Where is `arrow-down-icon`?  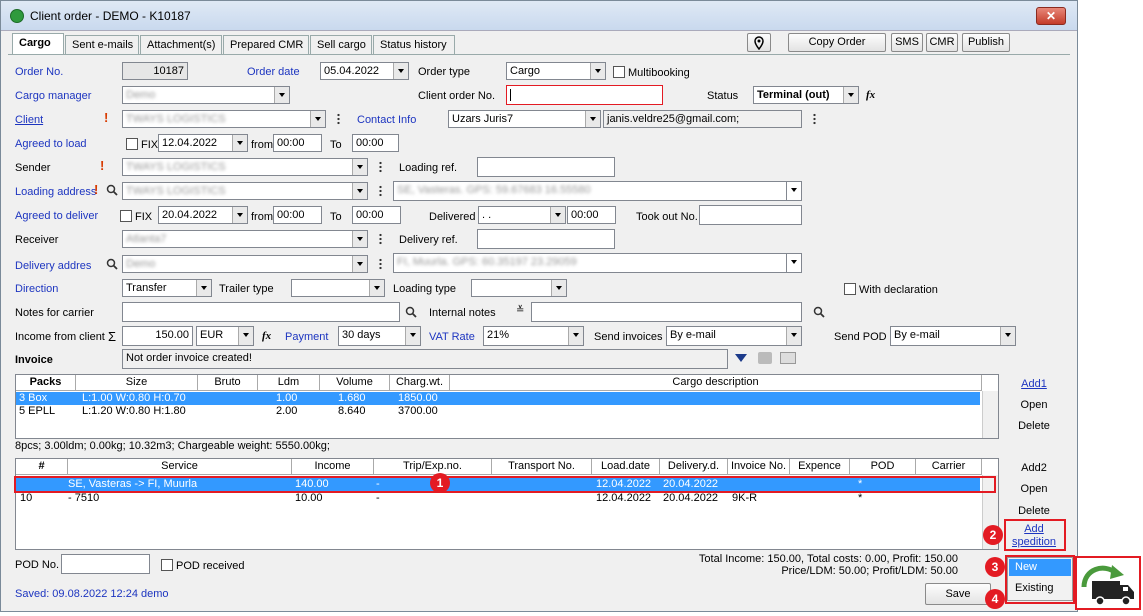 arrow-down-icon is located at coordinates (741, 358).